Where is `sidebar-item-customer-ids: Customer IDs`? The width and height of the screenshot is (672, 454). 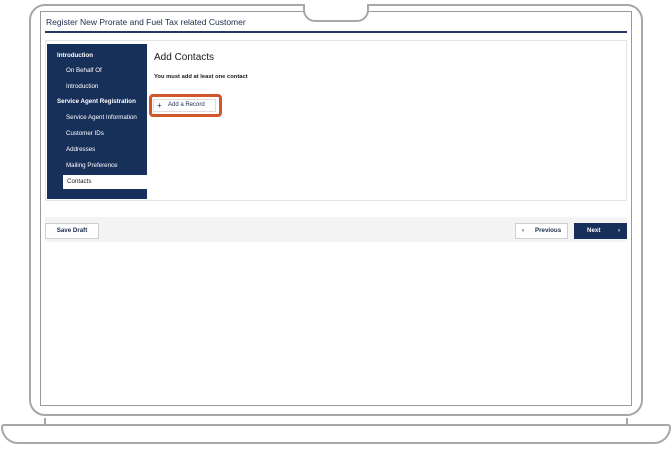 sidebar-item-customer-ids: Customer IDs is located at coordinates (97, 134).